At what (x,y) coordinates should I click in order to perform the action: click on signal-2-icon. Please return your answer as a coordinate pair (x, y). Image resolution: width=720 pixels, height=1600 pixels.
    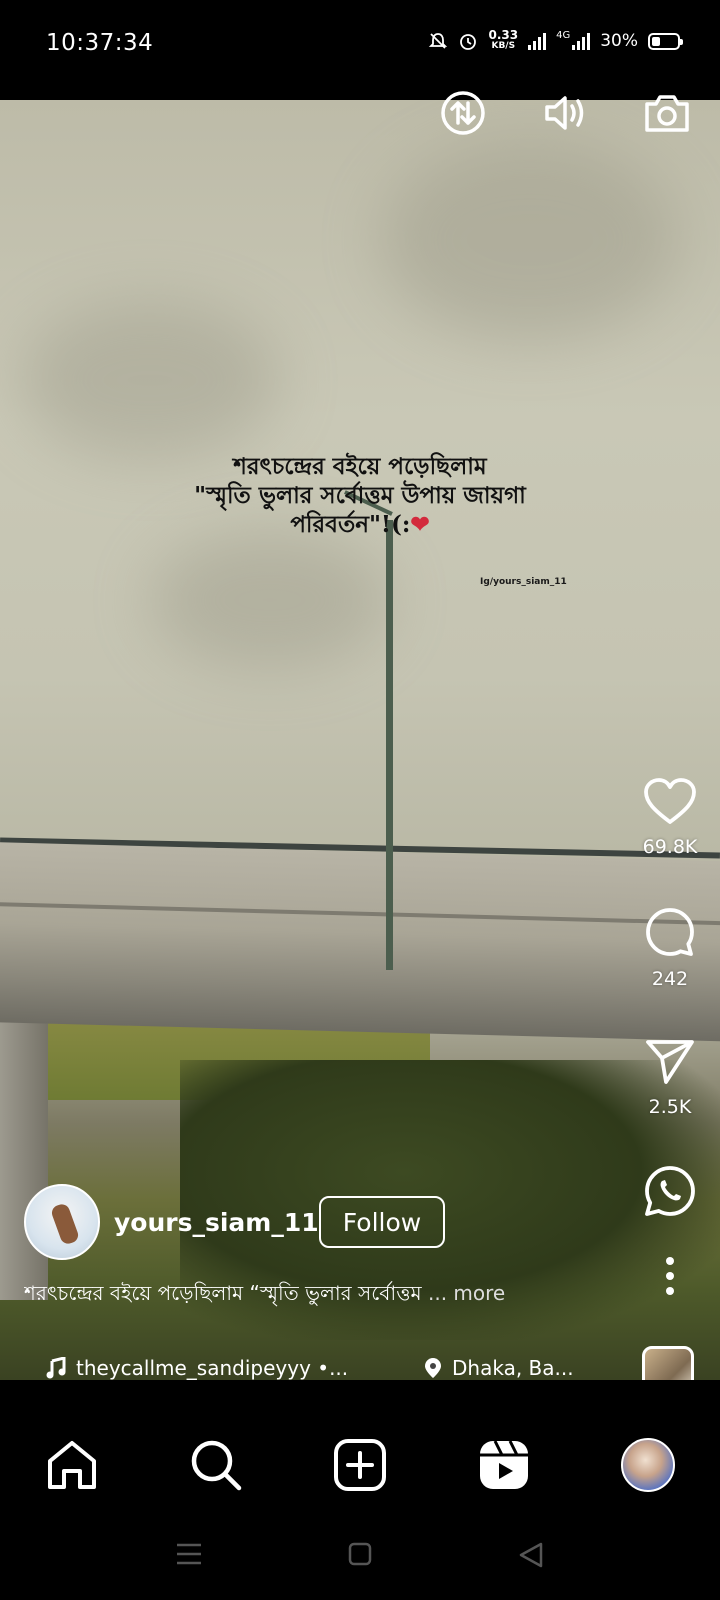
    Looking at the image, I should click on (581, 41).